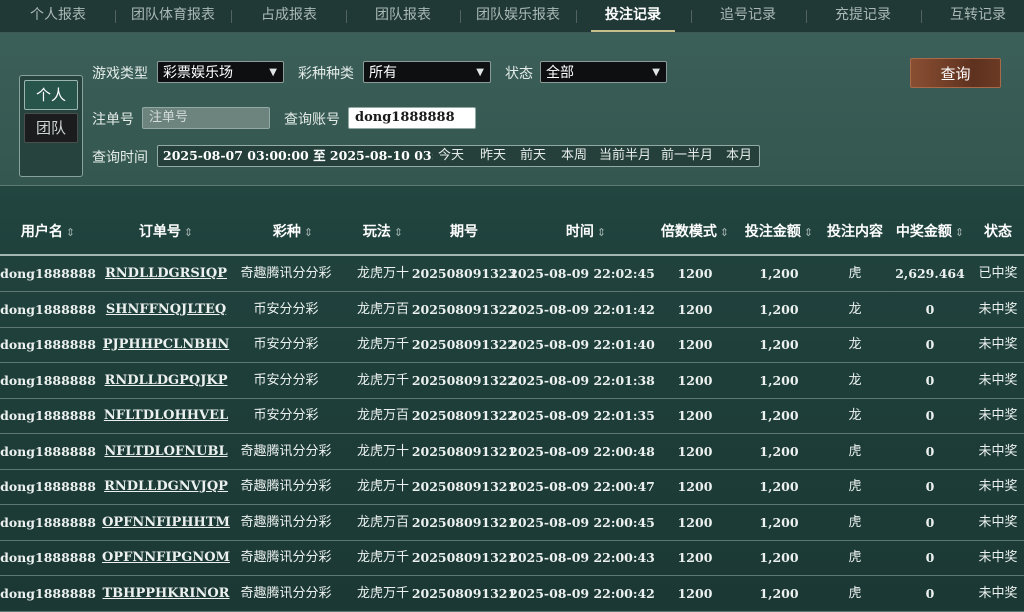  What do you see at coordinates (220, 72) in the screenshot?
I see `game-type-select: 彩票娱乐场 ▼` at bounding box center [220, 72].